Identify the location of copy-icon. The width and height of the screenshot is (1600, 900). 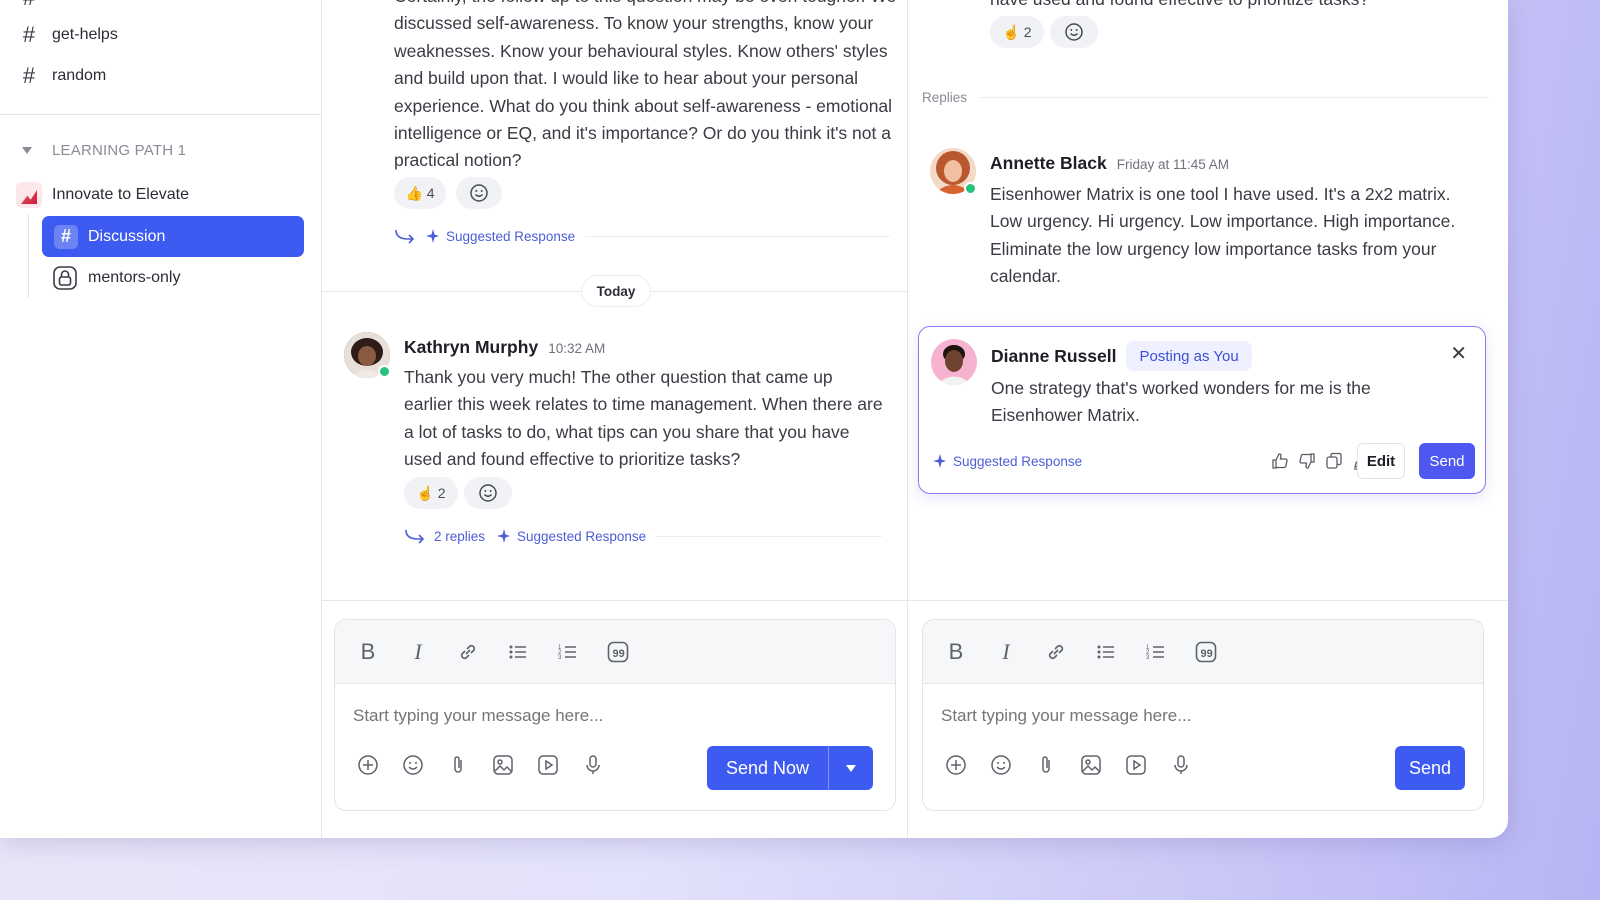
(1334, 460).